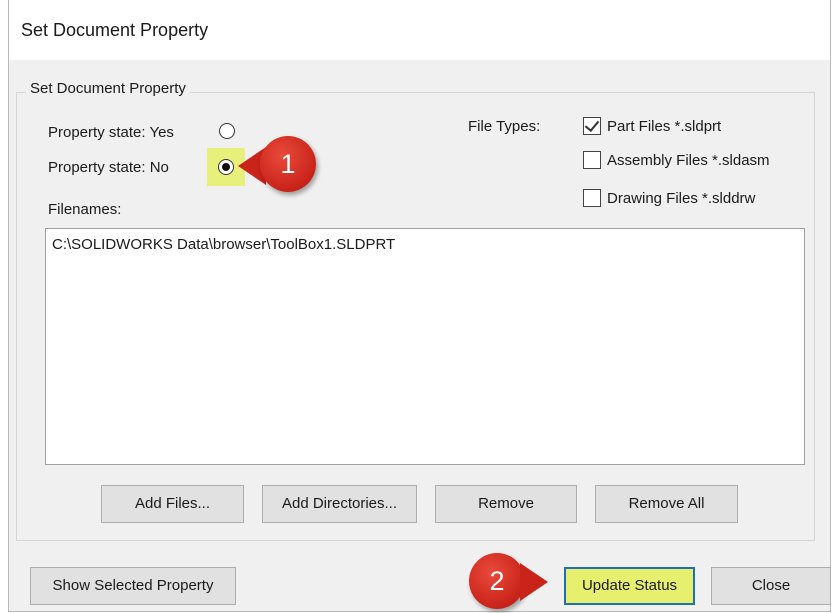  Describe the element at coordinates (108, 88) in the screenshot. I see `groupbox-legend: Set Document Property` at that location.